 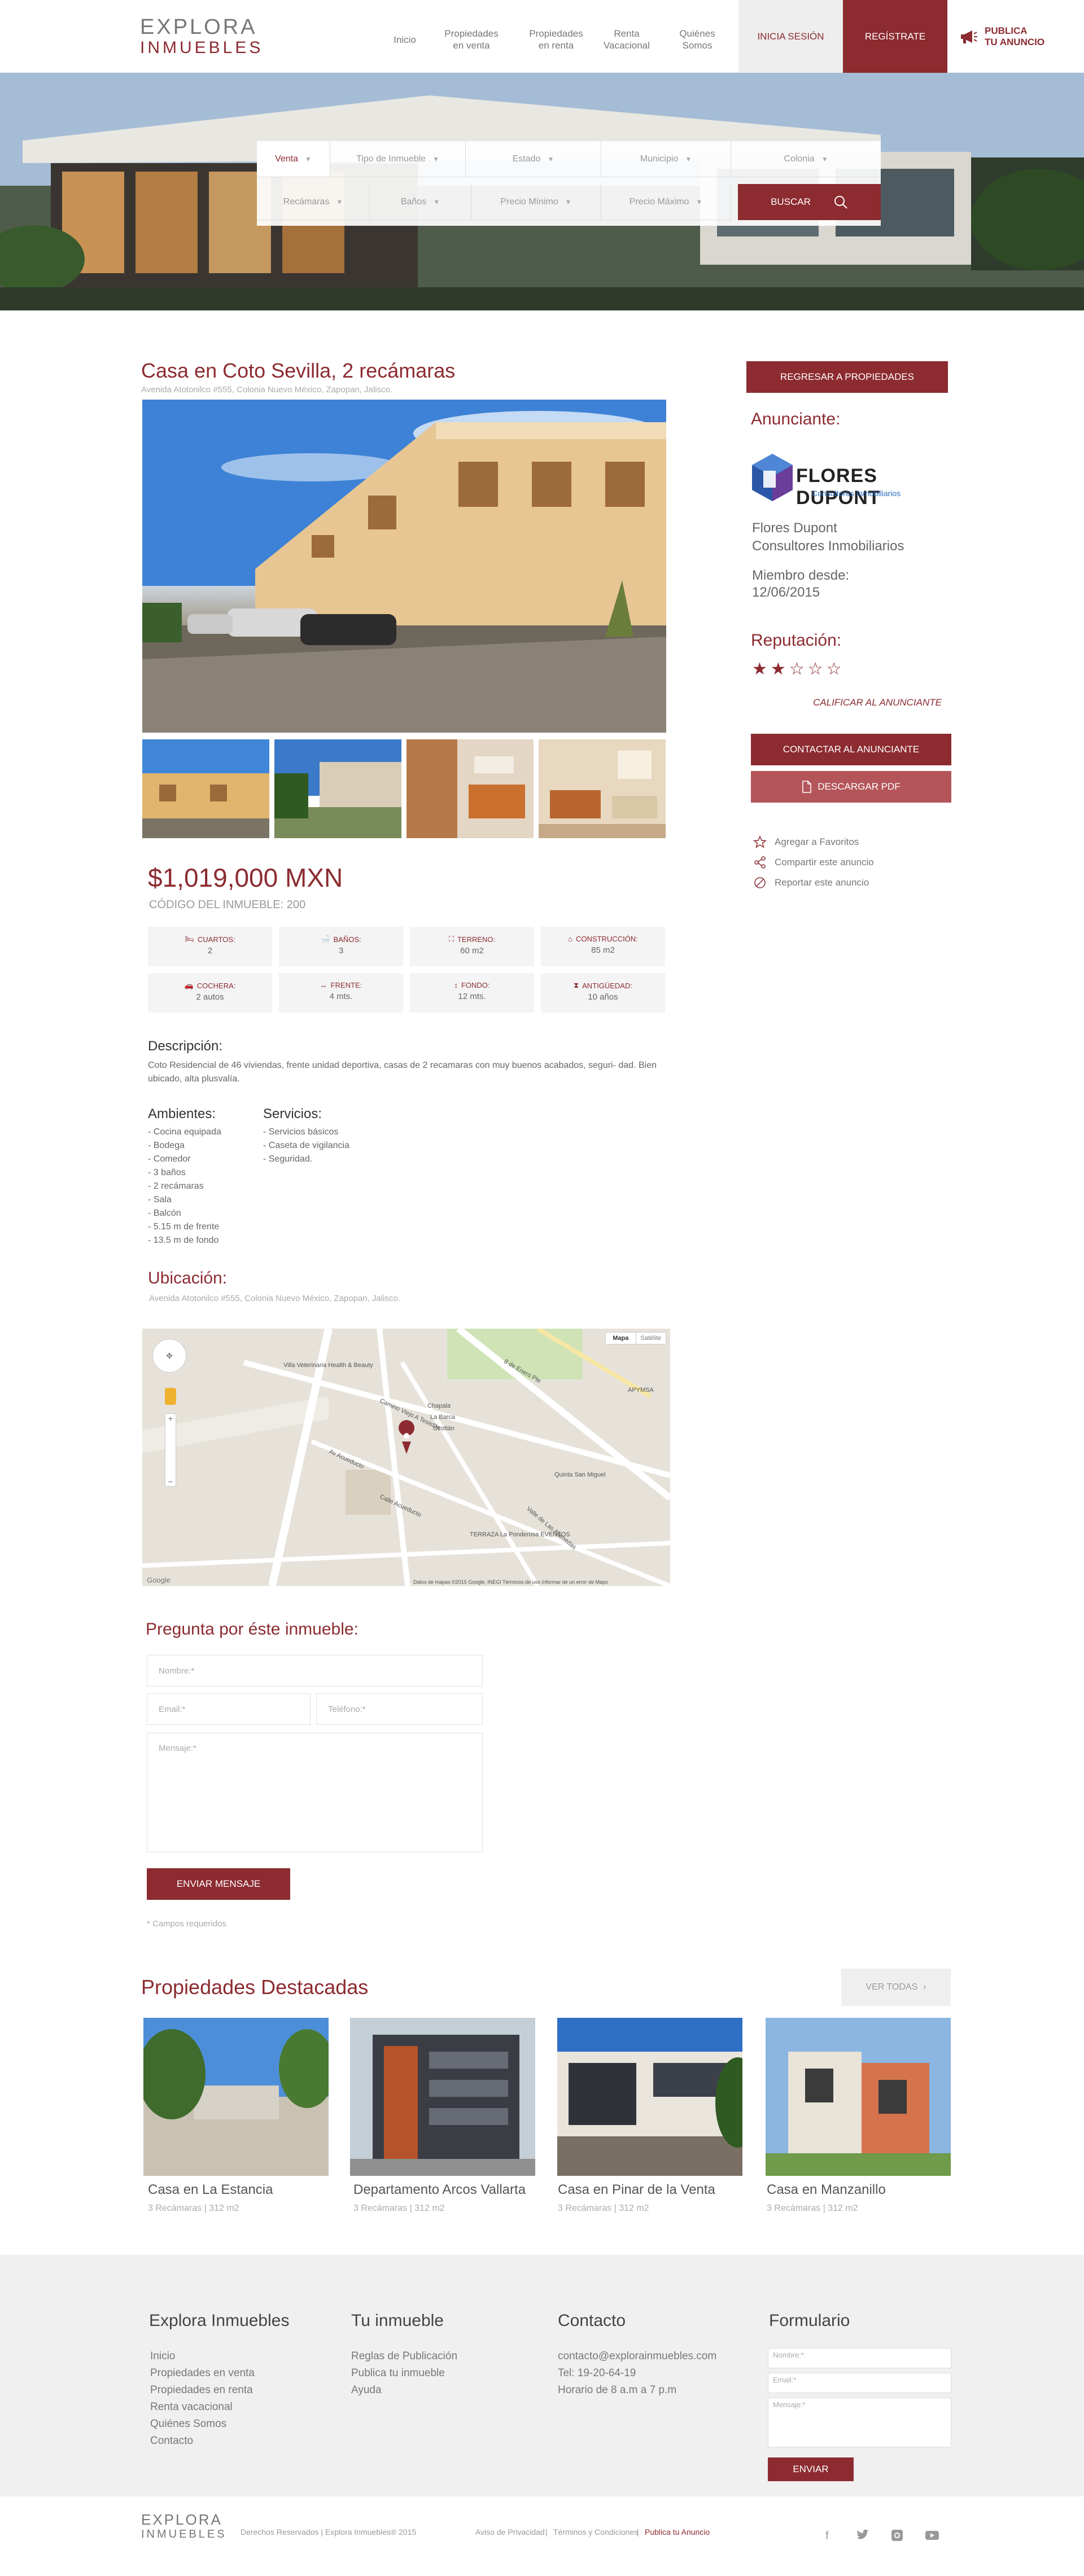 I want to click on footer-link: Inicio, so click(x=202, y=2356).